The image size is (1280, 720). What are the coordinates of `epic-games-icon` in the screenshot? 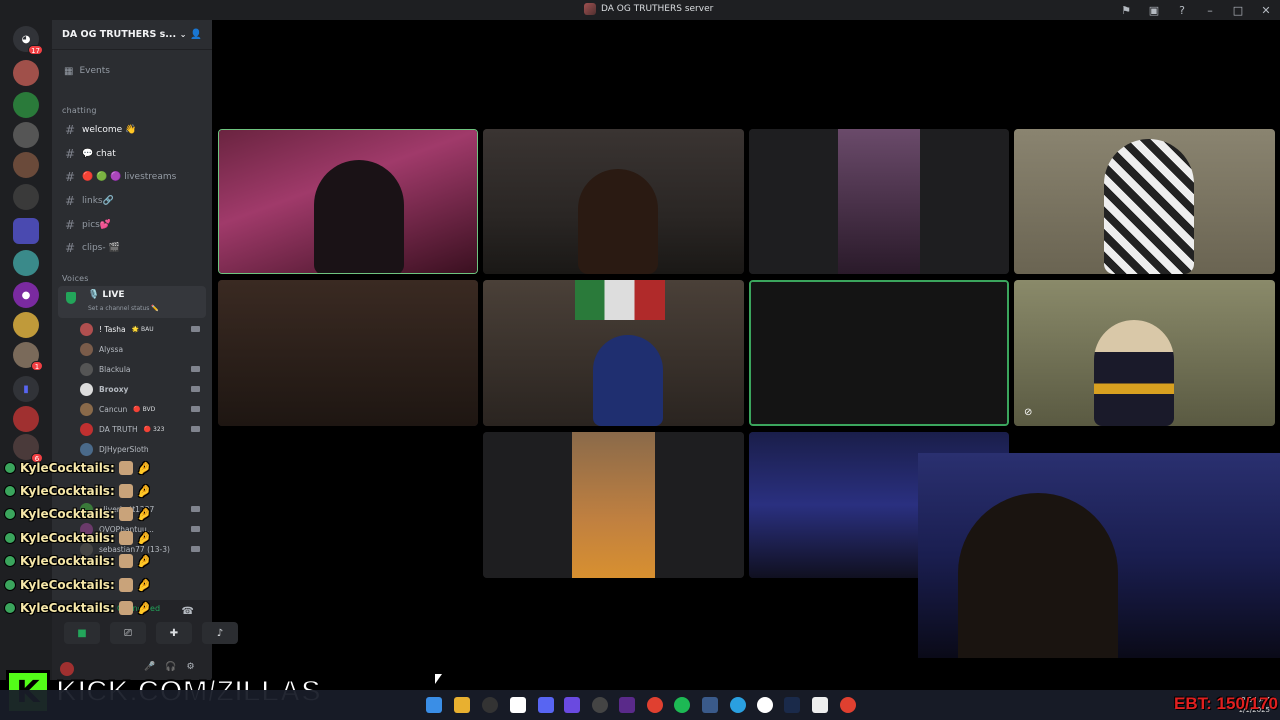 It's located at (820, 705).